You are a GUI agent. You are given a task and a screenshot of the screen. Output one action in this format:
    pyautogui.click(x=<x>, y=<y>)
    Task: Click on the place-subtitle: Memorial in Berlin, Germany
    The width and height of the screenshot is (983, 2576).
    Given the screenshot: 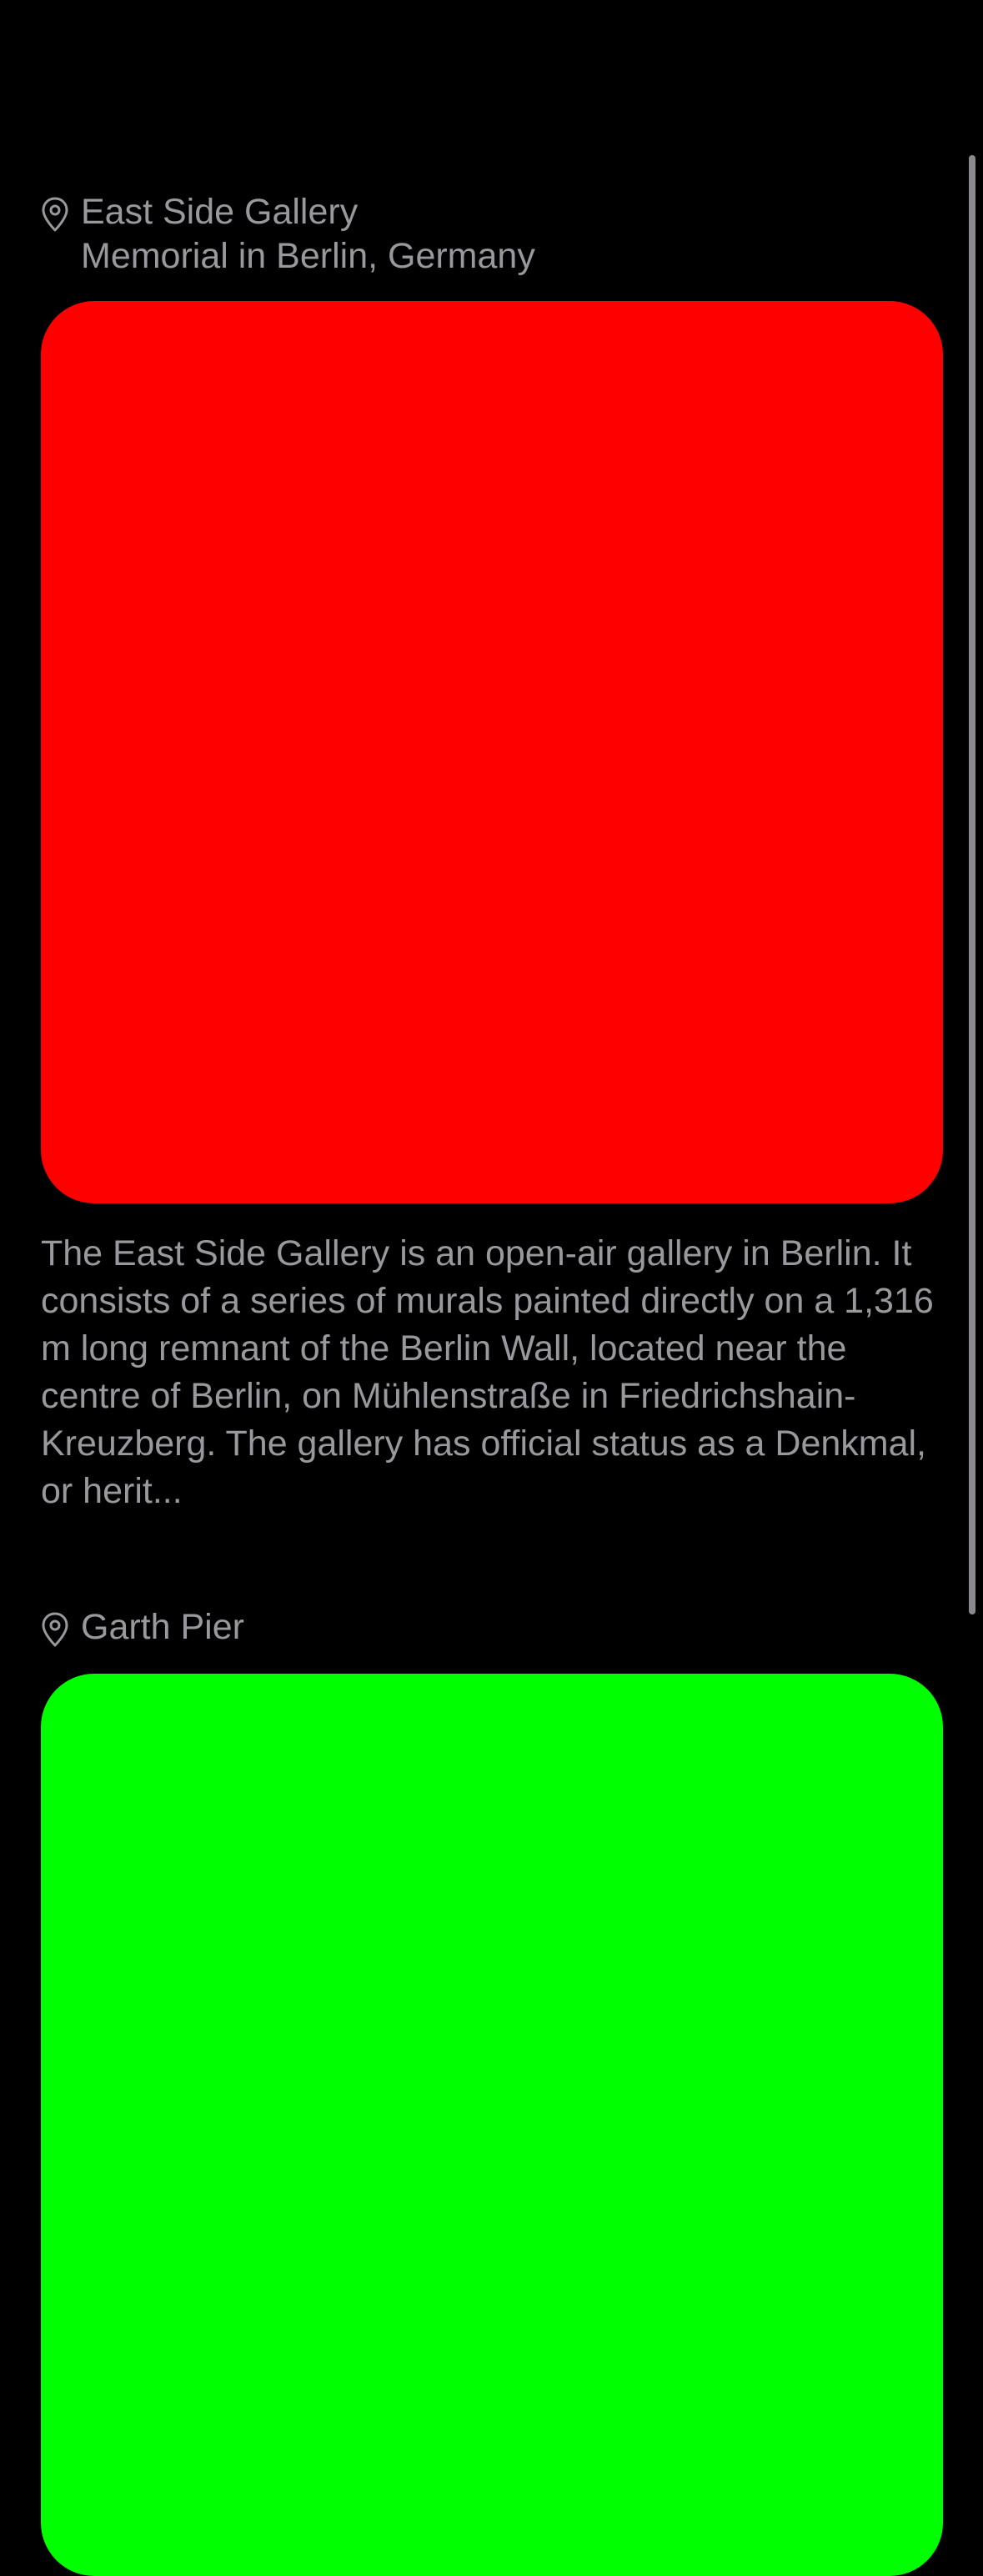 What is the action you would take?
    pyautogui.click(x=308, y=256)
    